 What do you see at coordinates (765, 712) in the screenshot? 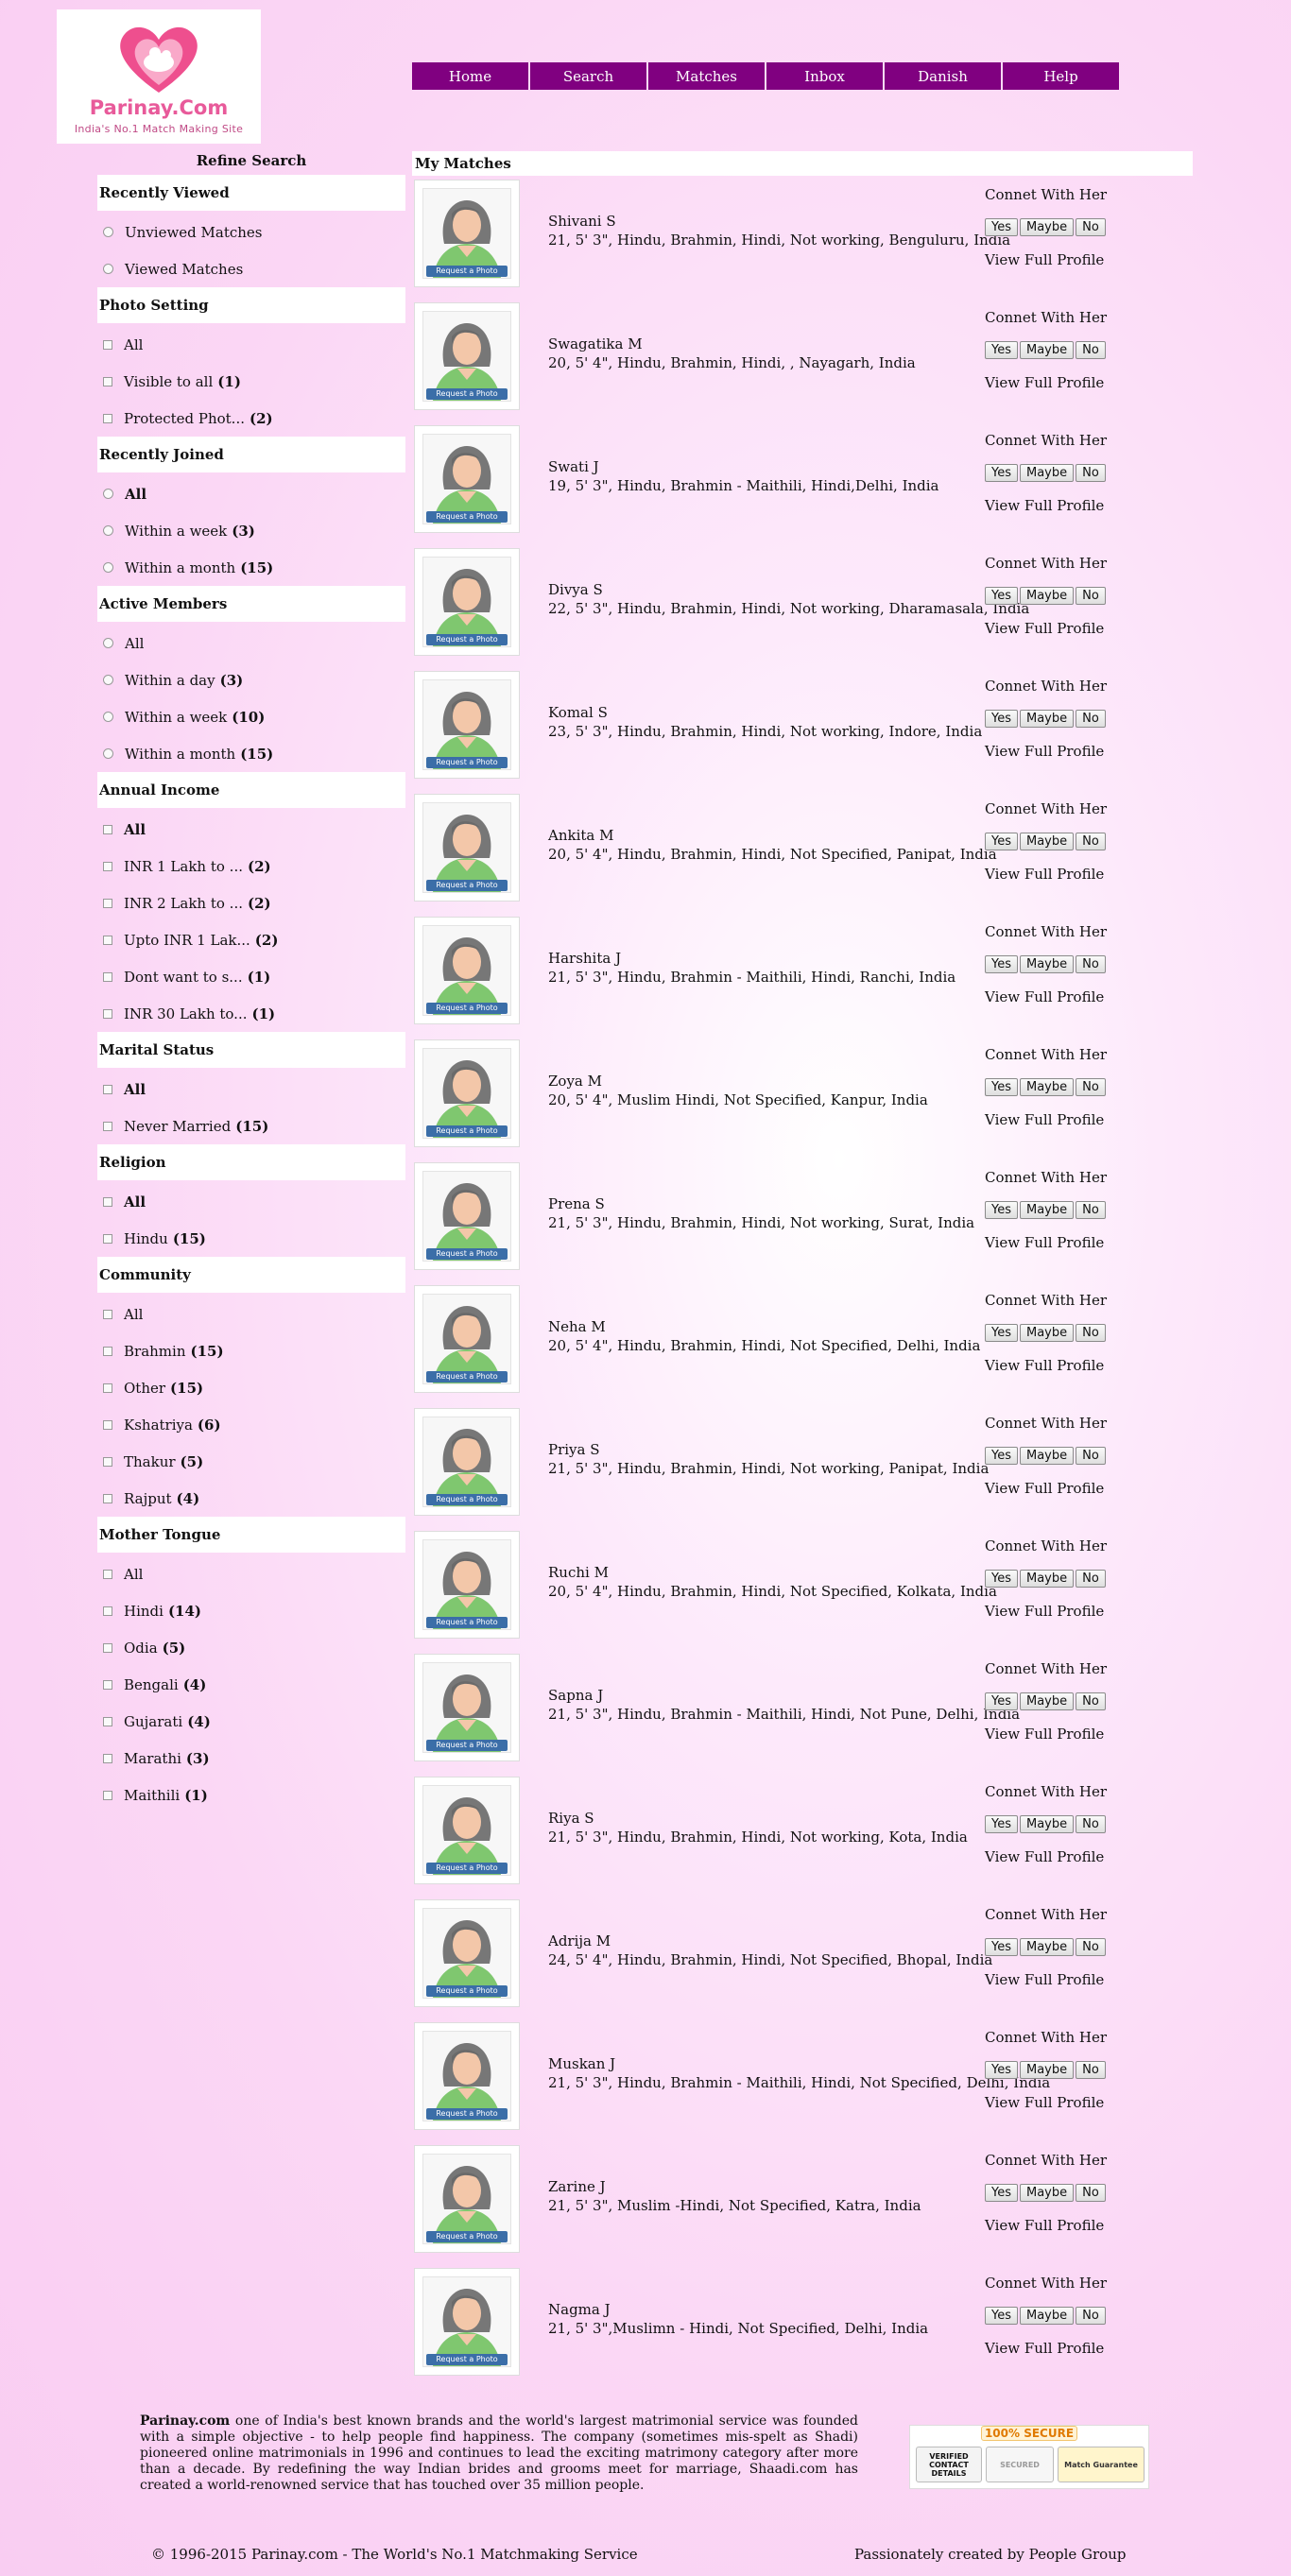
I see `match-name: Komal S` at bounding box center [765, 712].